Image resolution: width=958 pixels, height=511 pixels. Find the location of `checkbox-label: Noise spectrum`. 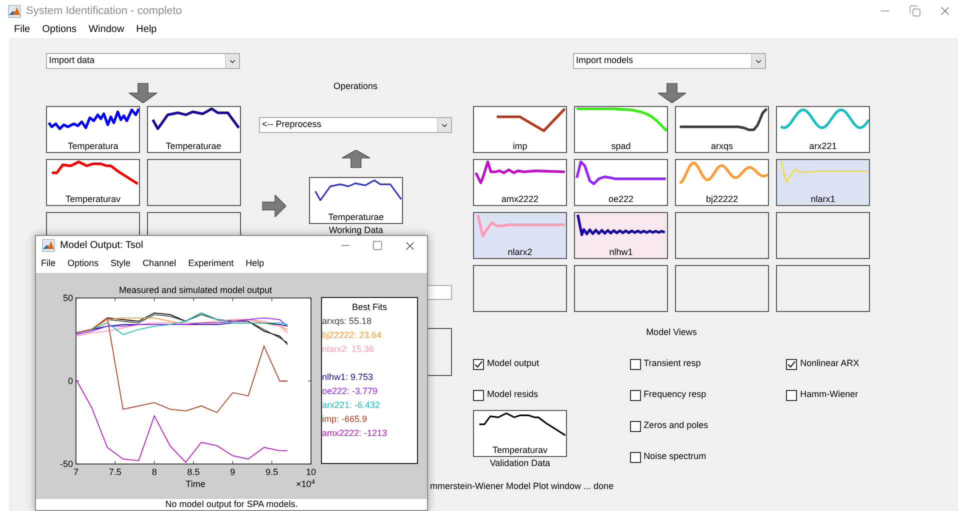

checkbox-label: Noise spectrum is located at coordinates (675, 457).